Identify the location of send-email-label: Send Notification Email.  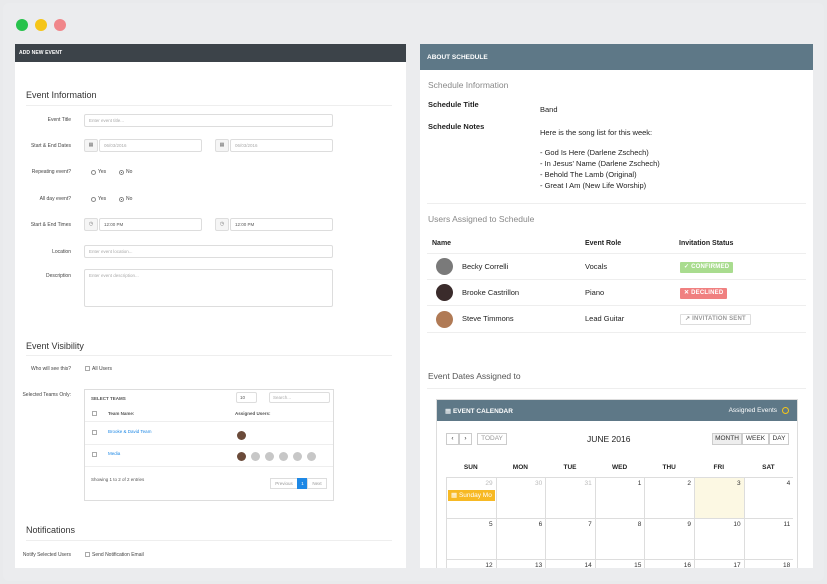
(118, 555).